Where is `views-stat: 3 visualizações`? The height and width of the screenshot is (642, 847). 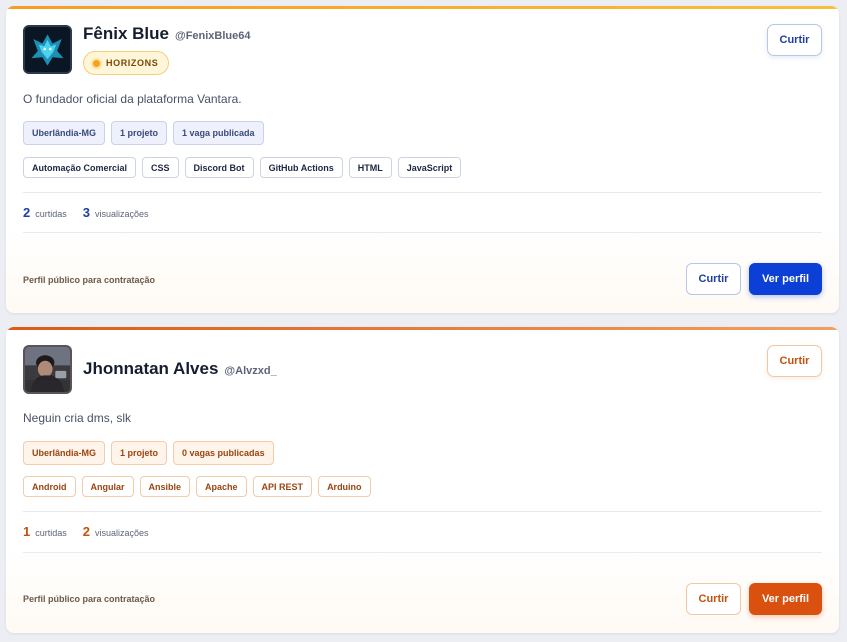
views-stat: 3 visualizações is located at coordinates (116, 212).